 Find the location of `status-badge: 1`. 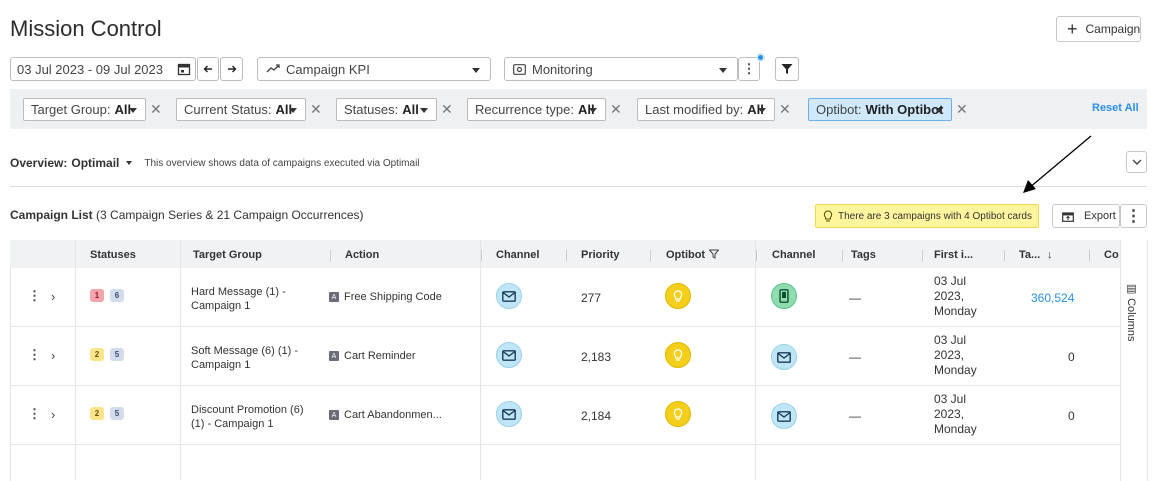

status-badge: 1 is located at coordinates (97, 295).